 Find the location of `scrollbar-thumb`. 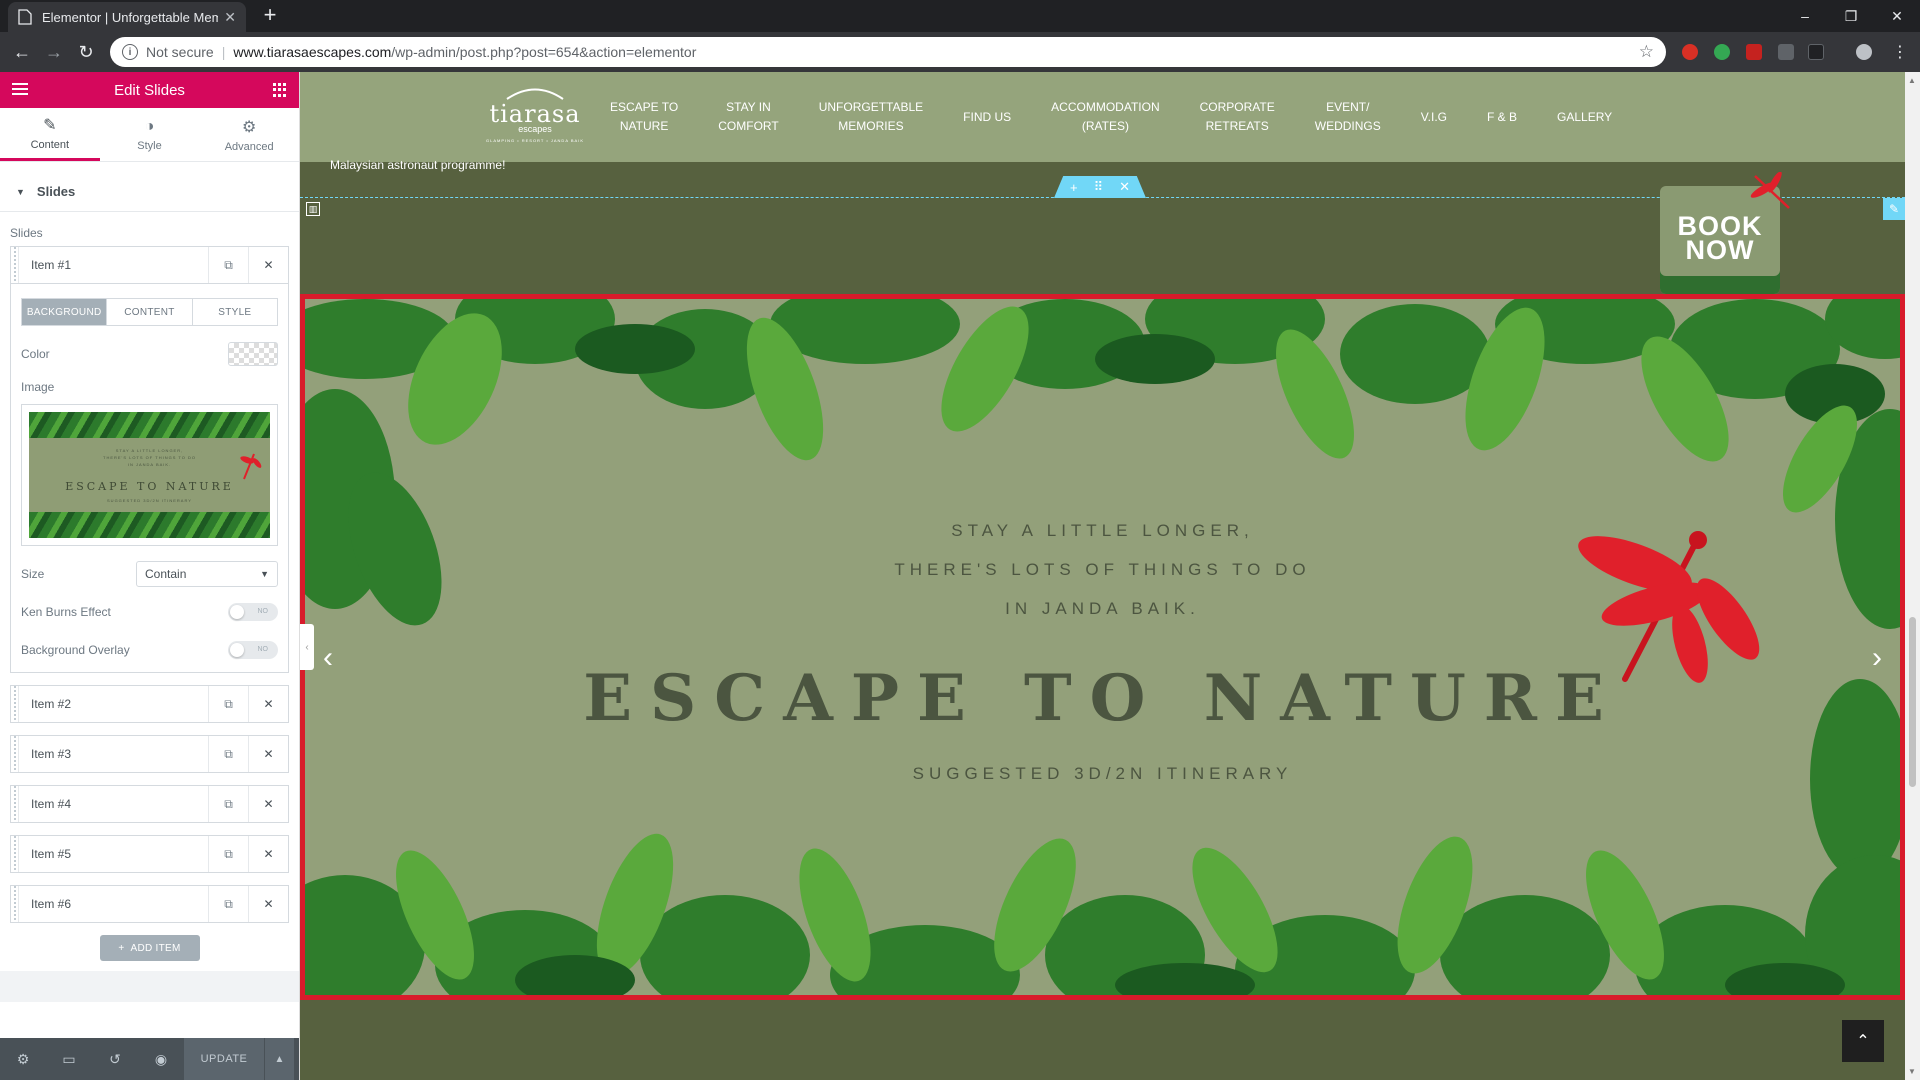

scrollbar-thumb is located at coordinates (1912, 702).